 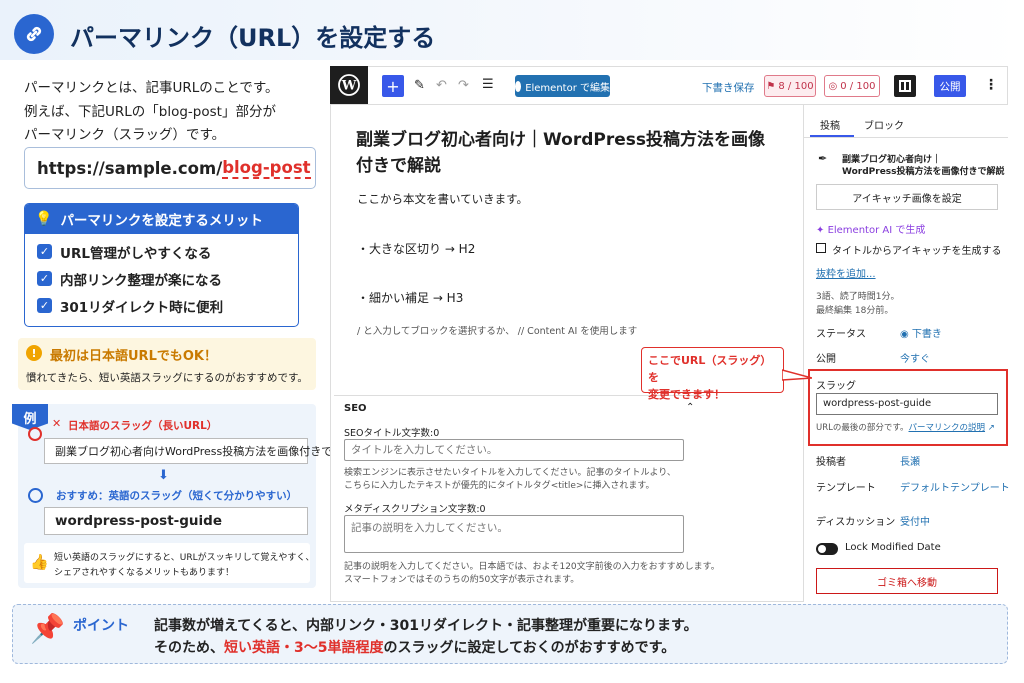 What do you see at coordinates (167, 378) in the screenshot?
I see `ok-text: 慣れてきたら、短い英語スラッグにするのがおすすめです。` at bounding box center [167, 378].